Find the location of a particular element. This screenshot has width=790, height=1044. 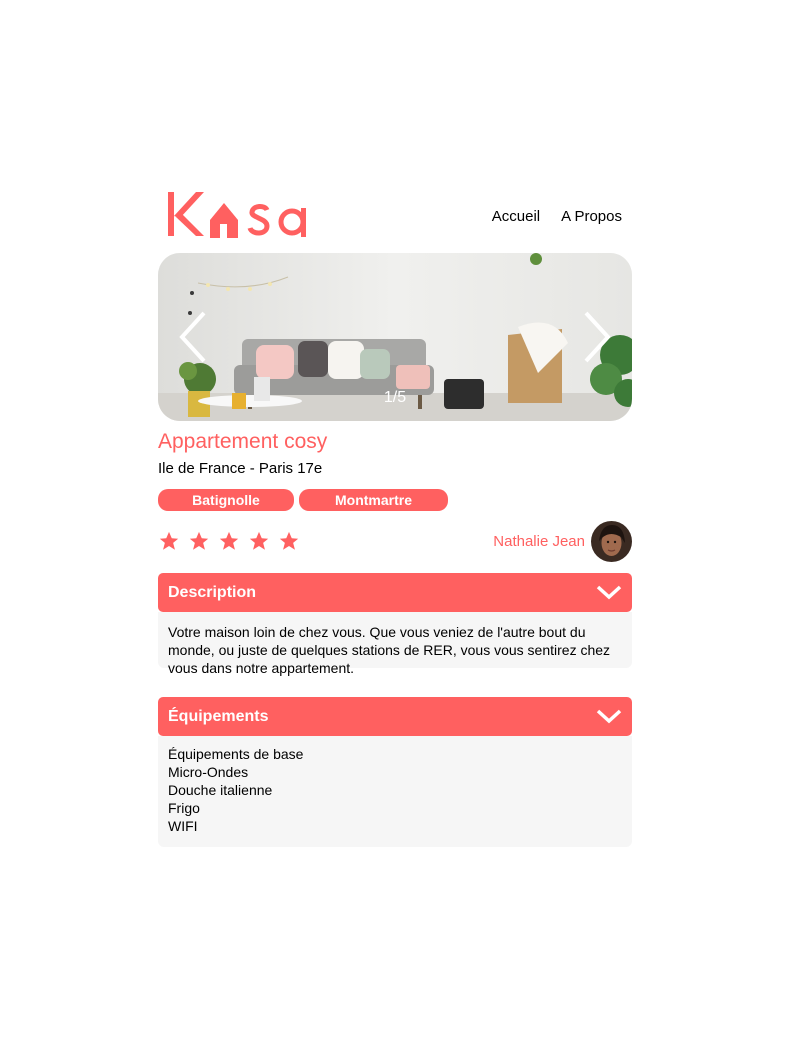

list-item: Douche italienne is located at coordinates (220, 790).